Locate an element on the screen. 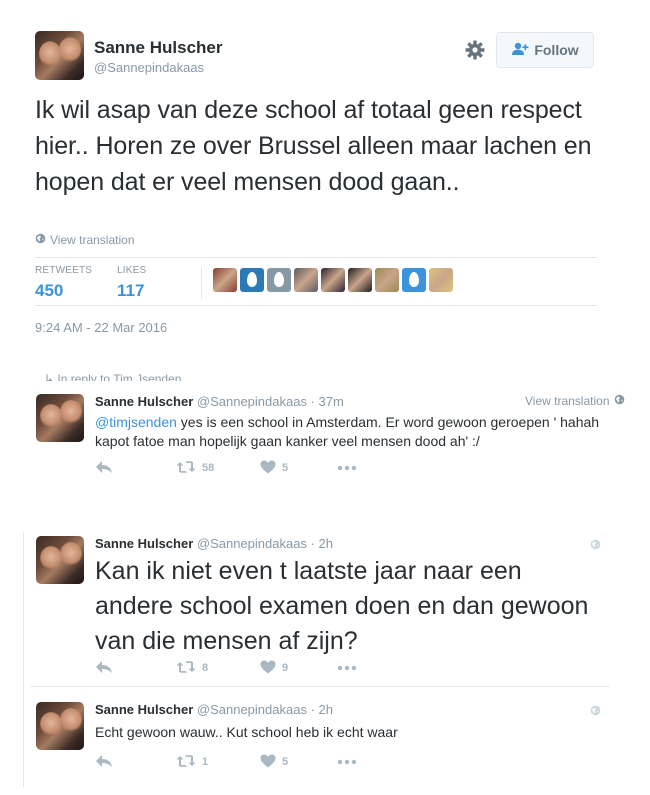  like-count: 9 is located at coordinates (285, 668).